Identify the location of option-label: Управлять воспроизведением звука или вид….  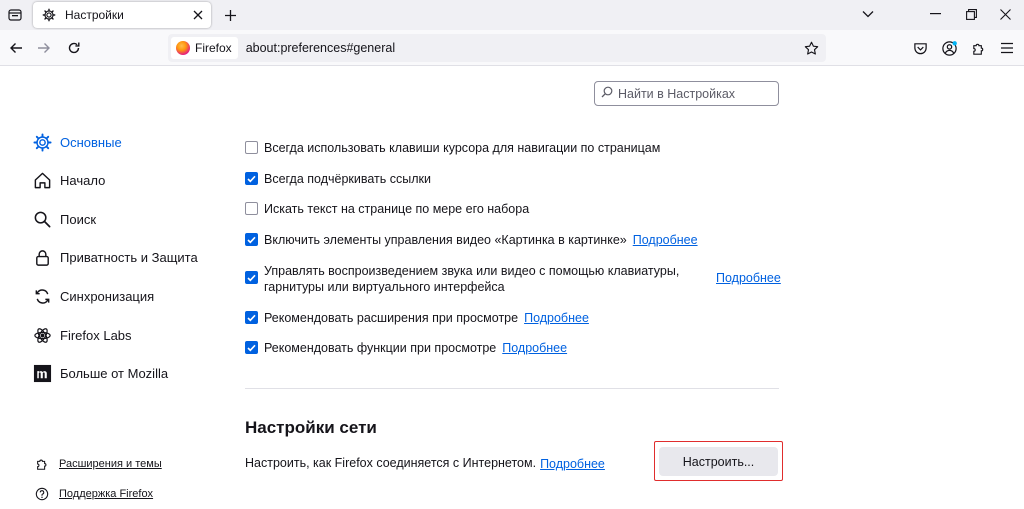
(471, 279).